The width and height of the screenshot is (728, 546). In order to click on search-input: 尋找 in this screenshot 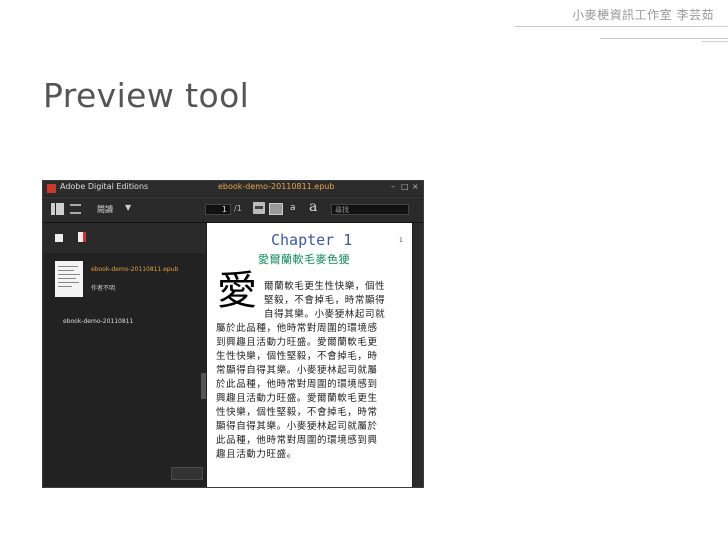, I will do `click(370, 209)`.